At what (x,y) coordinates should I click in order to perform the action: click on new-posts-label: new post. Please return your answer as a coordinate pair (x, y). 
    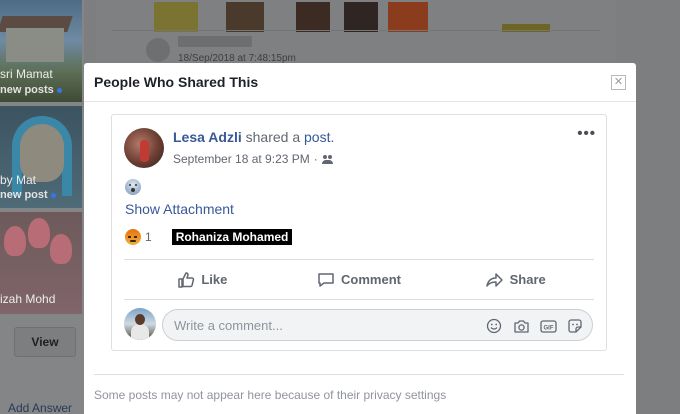
    Looking at the image, I should click on (28, 195).